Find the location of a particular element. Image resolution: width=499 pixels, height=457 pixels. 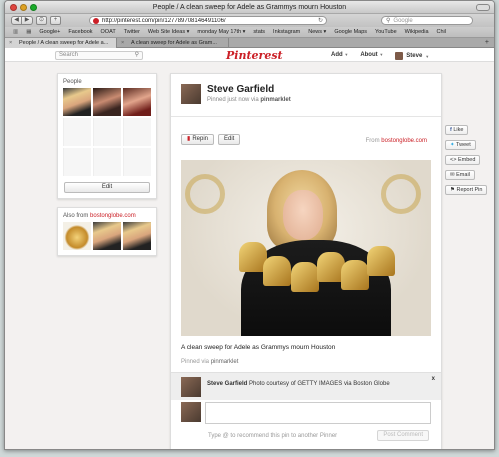

close-icon: x is located at coordinates (433, 379).